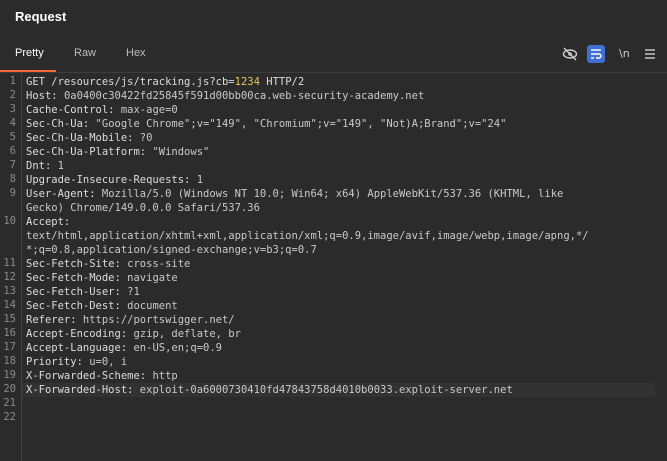 The width and height of the screenshot is (667, 461). Describe the element at coordinates (152, 278) in the screenshot. I see `header-value: navigate` at that location.